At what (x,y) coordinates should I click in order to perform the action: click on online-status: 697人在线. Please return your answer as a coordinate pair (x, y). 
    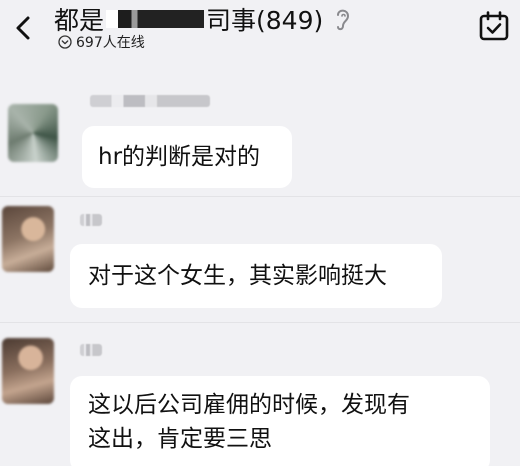
    Looking at the image, I should click on (101, 42).